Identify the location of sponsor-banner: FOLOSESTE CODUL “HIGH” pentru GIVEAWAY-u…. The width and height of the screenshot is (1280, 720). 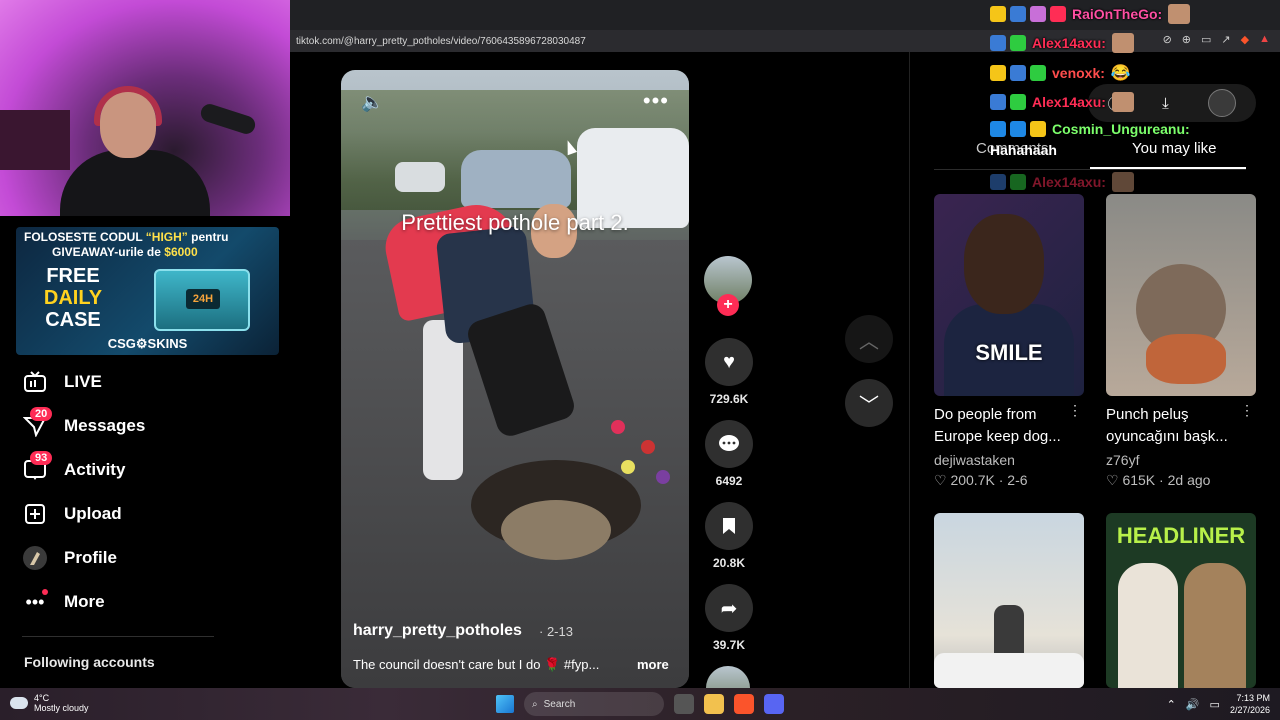
(147, 291).